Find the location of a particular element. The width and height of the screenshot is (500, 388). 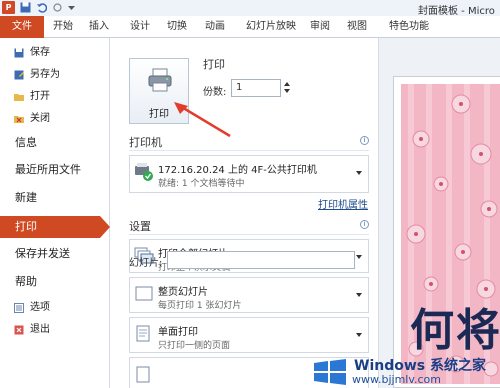

nav-open: 打开 is located at coordinates (55, 97).